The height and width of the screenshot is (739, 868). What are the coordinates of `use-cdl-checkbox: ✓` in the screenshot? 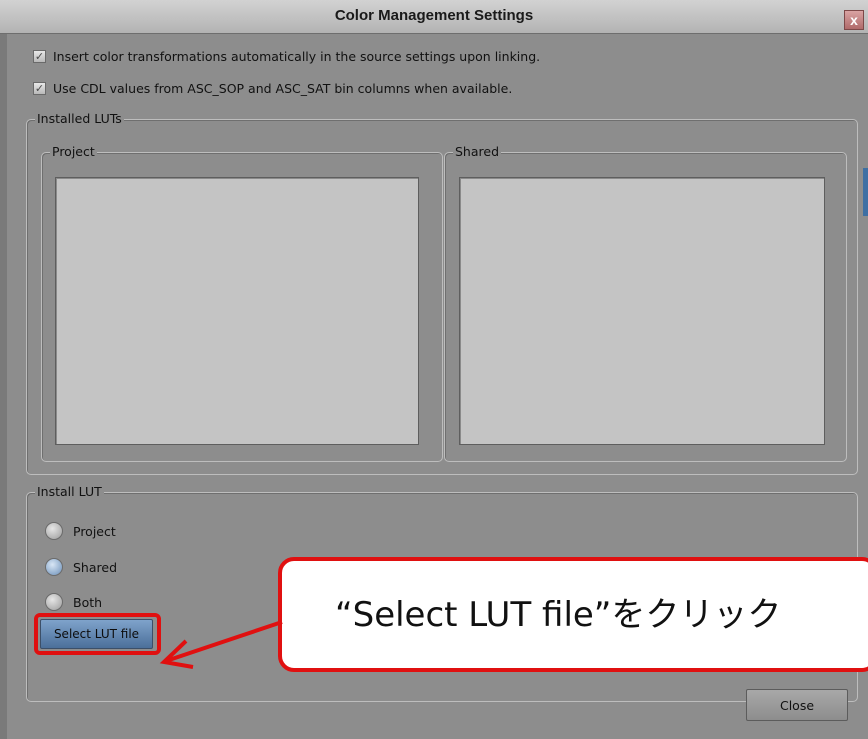 It's located at (39, 88).